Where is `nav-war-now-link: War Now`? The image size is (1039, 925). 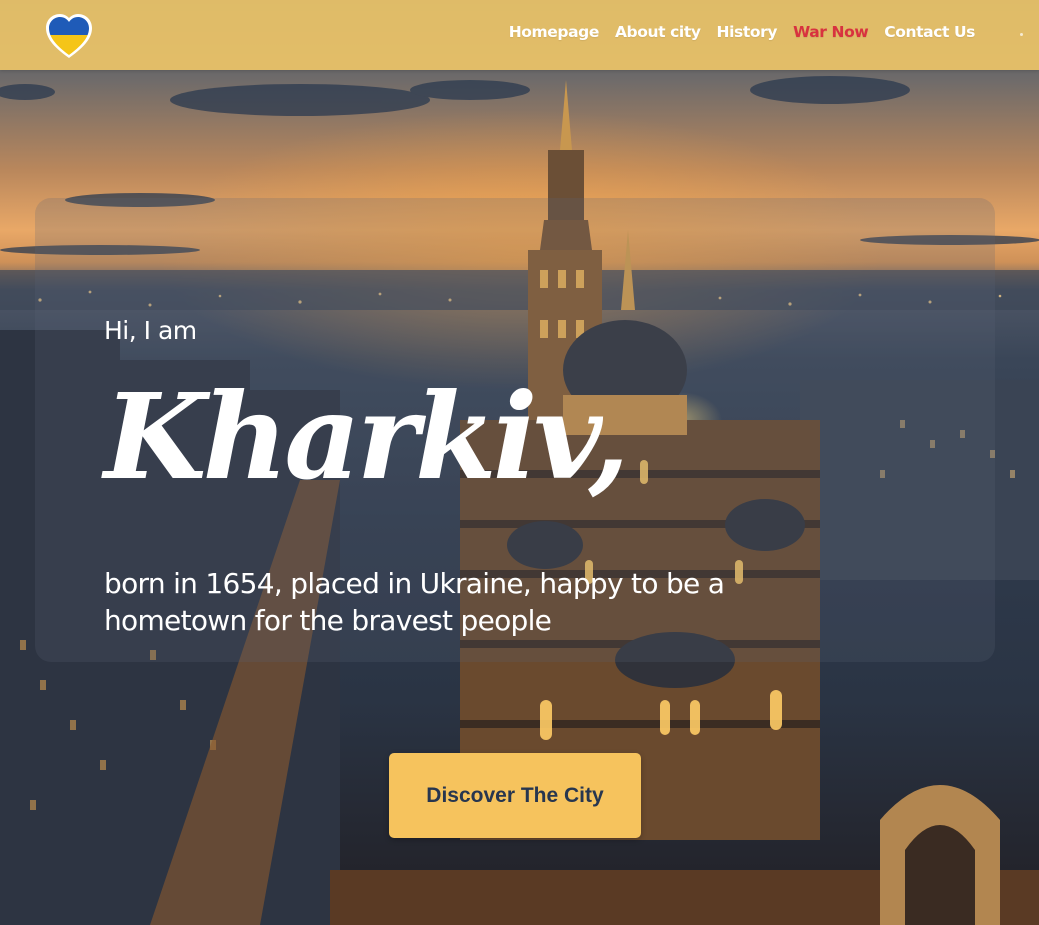 nav-war-now-link: War Now is located at coordinates (831, 32).